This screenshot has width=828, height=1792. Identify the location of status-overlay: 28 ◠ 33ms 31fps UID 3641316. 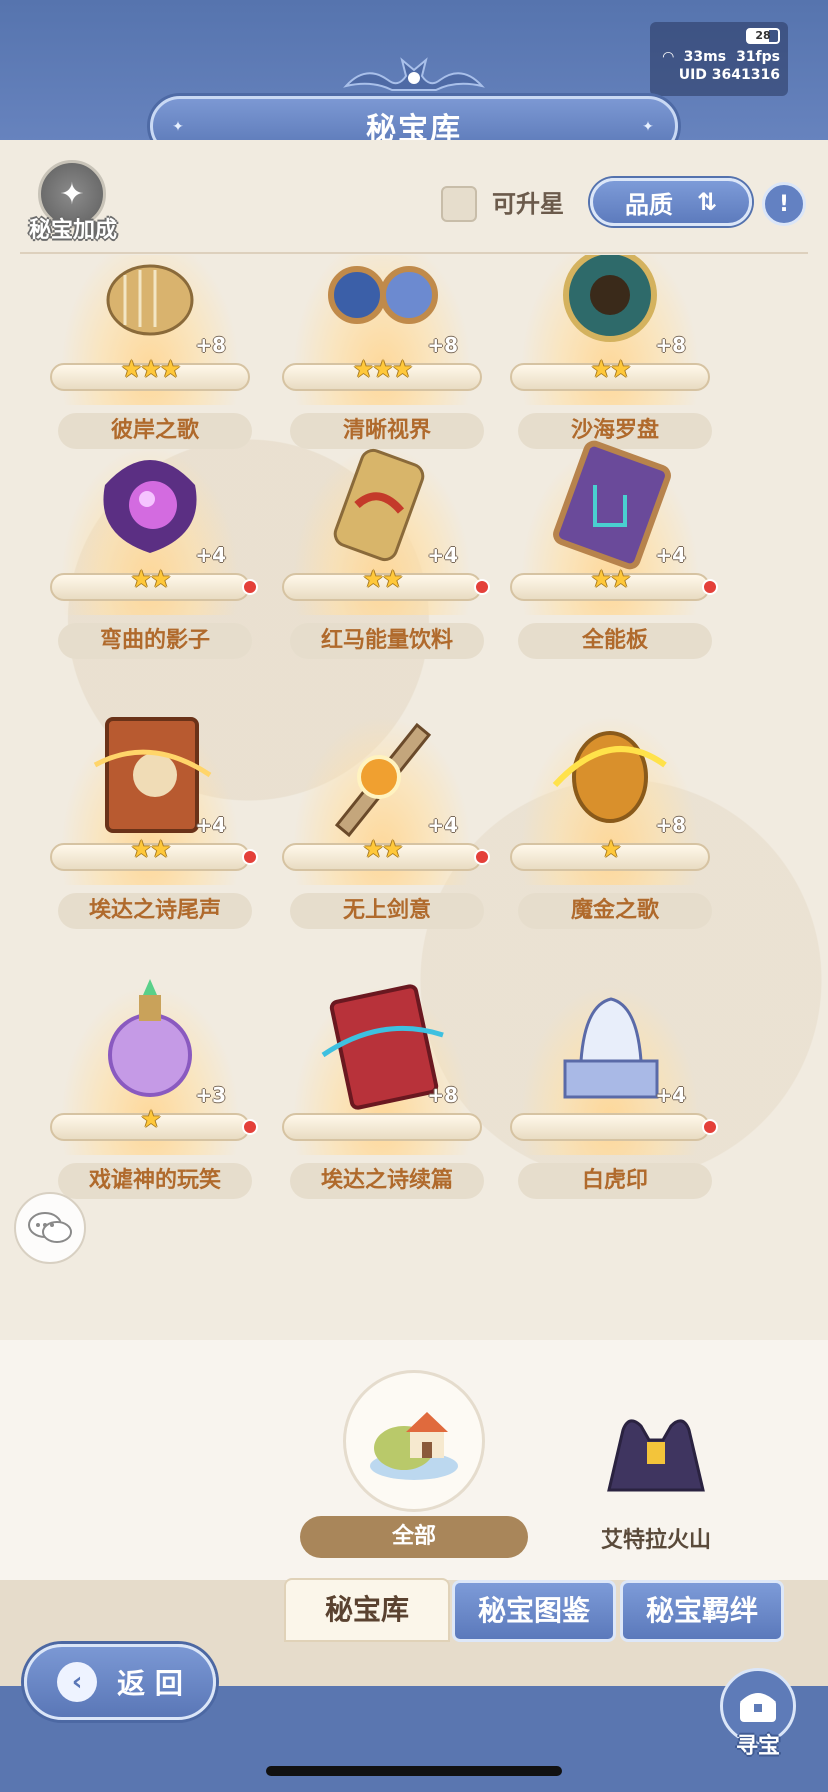
(719, 59).